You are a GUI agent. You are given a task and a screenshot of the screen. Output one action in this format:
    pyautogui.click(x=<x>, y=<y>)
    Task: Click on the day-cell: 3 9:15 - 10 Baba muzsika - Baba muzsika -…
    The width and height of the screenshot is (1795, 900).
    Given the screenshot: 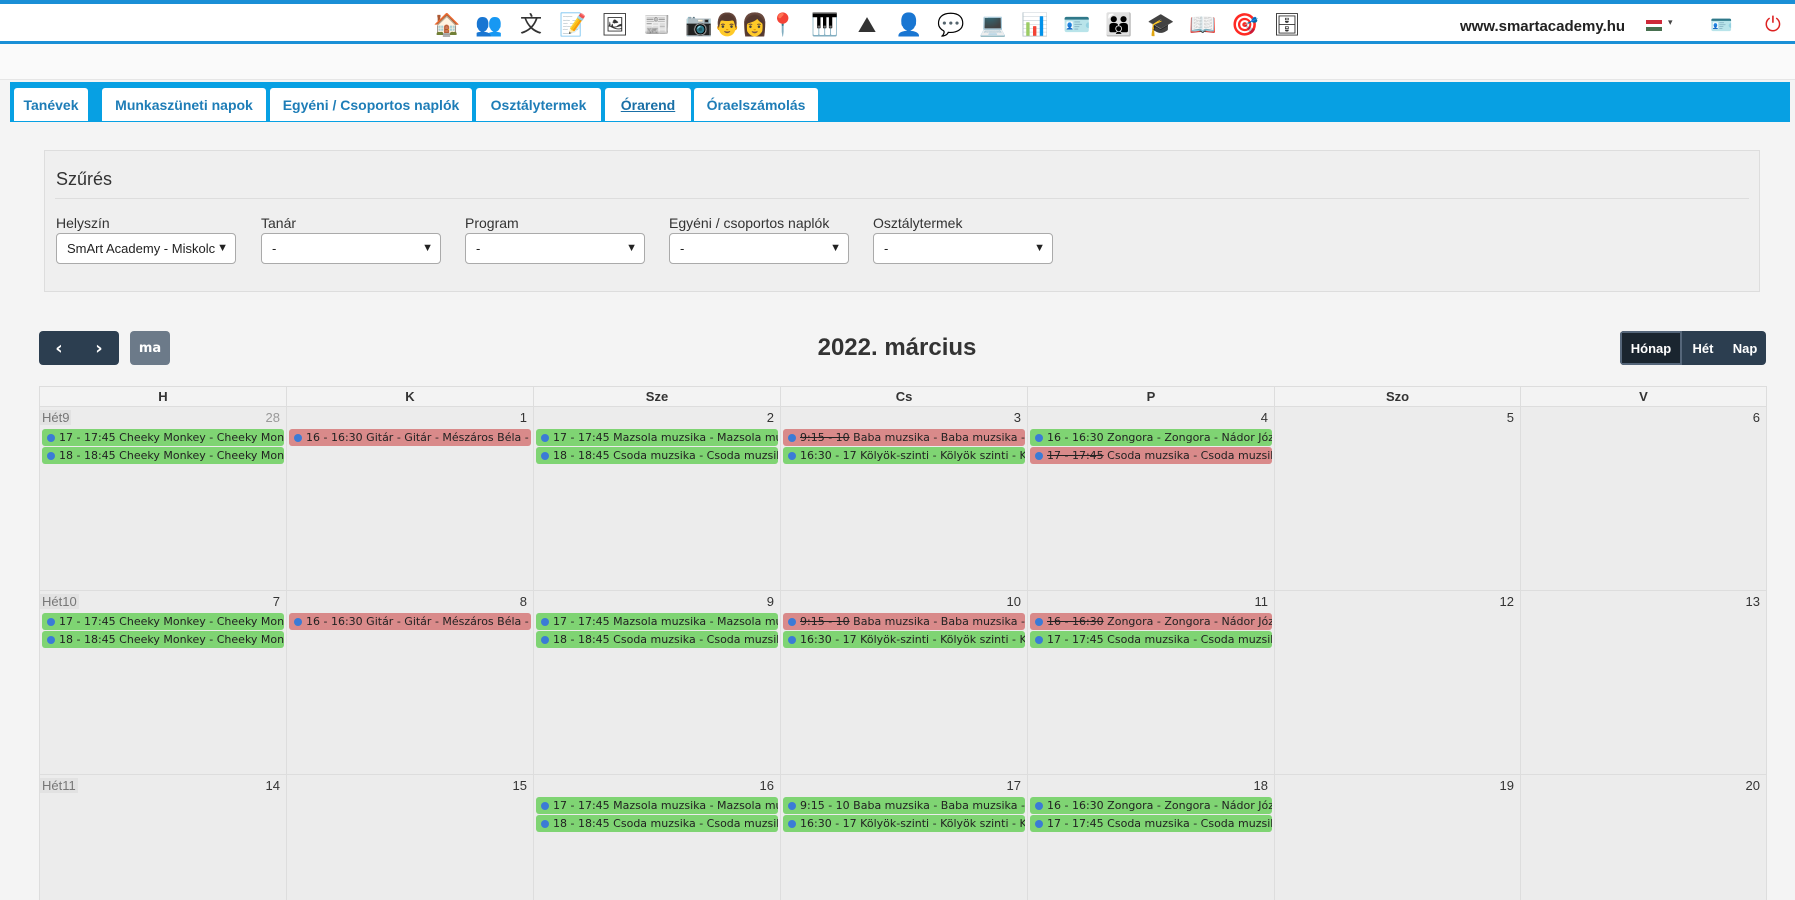 What is the action you would take?
    pyautogui.click(x=904, y=499)
    